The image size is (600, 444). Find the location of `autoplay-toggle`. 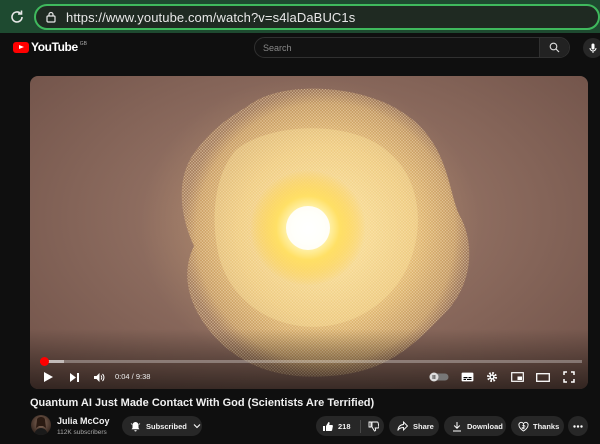

autoplay-toggle is located at coordinates (439, 377).